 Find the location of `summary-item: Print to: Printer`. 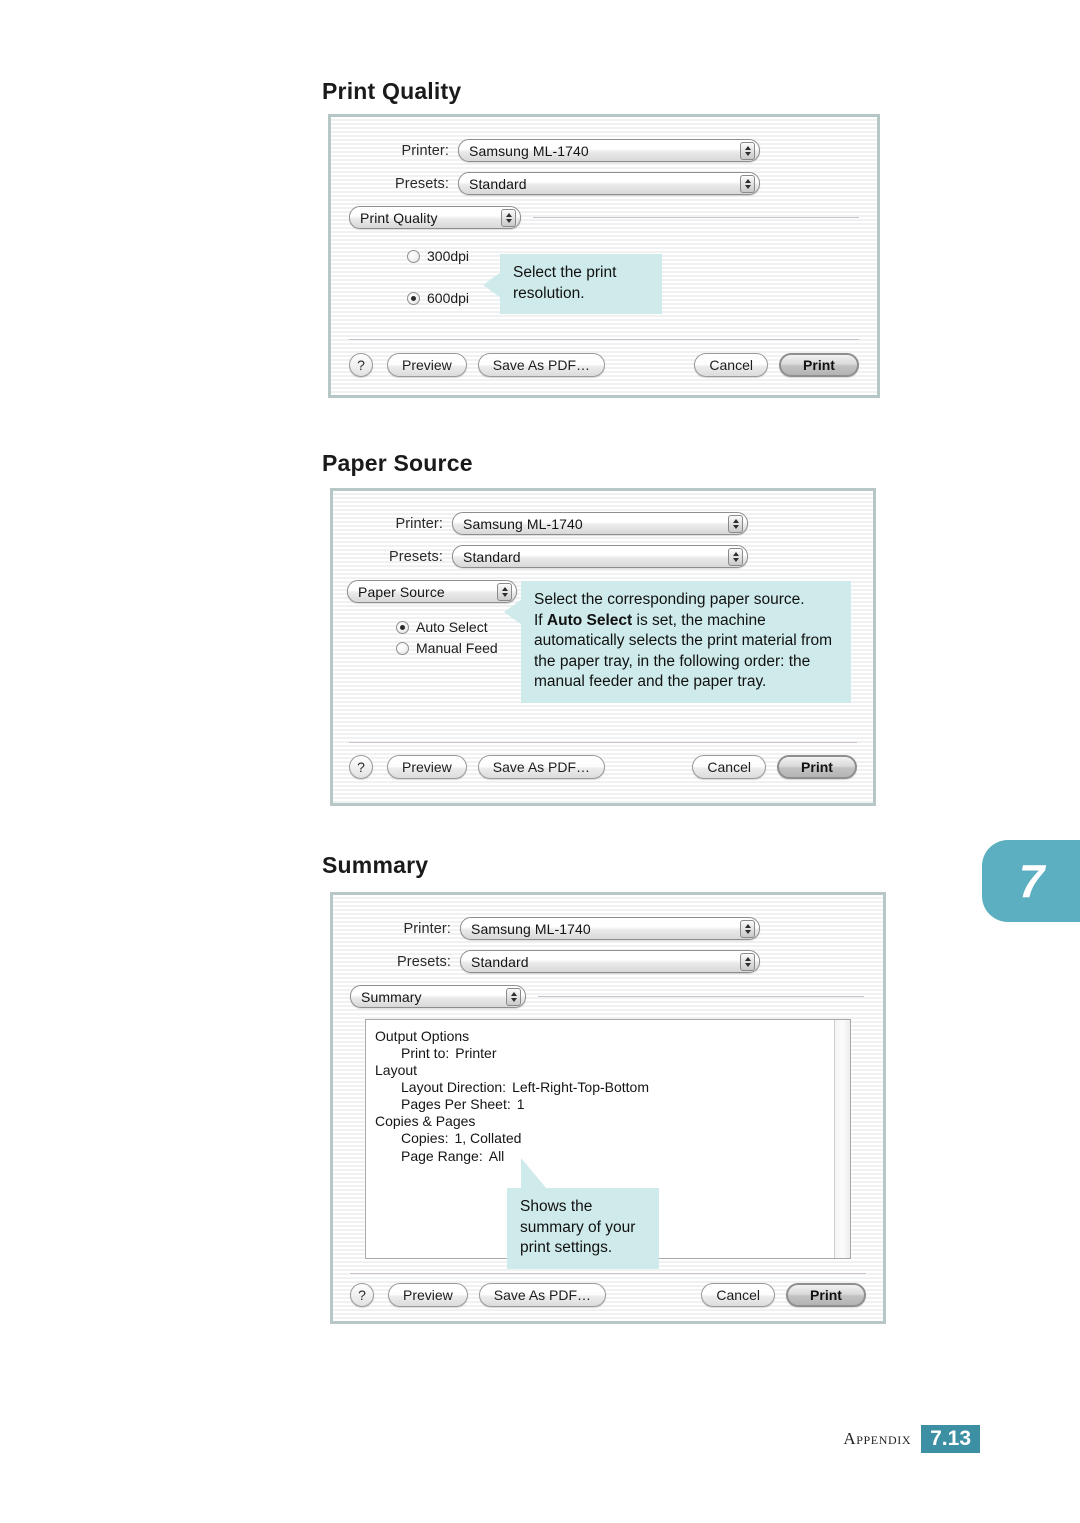

summary-item: Print to: Printer is located at coordinates (612, 1053).